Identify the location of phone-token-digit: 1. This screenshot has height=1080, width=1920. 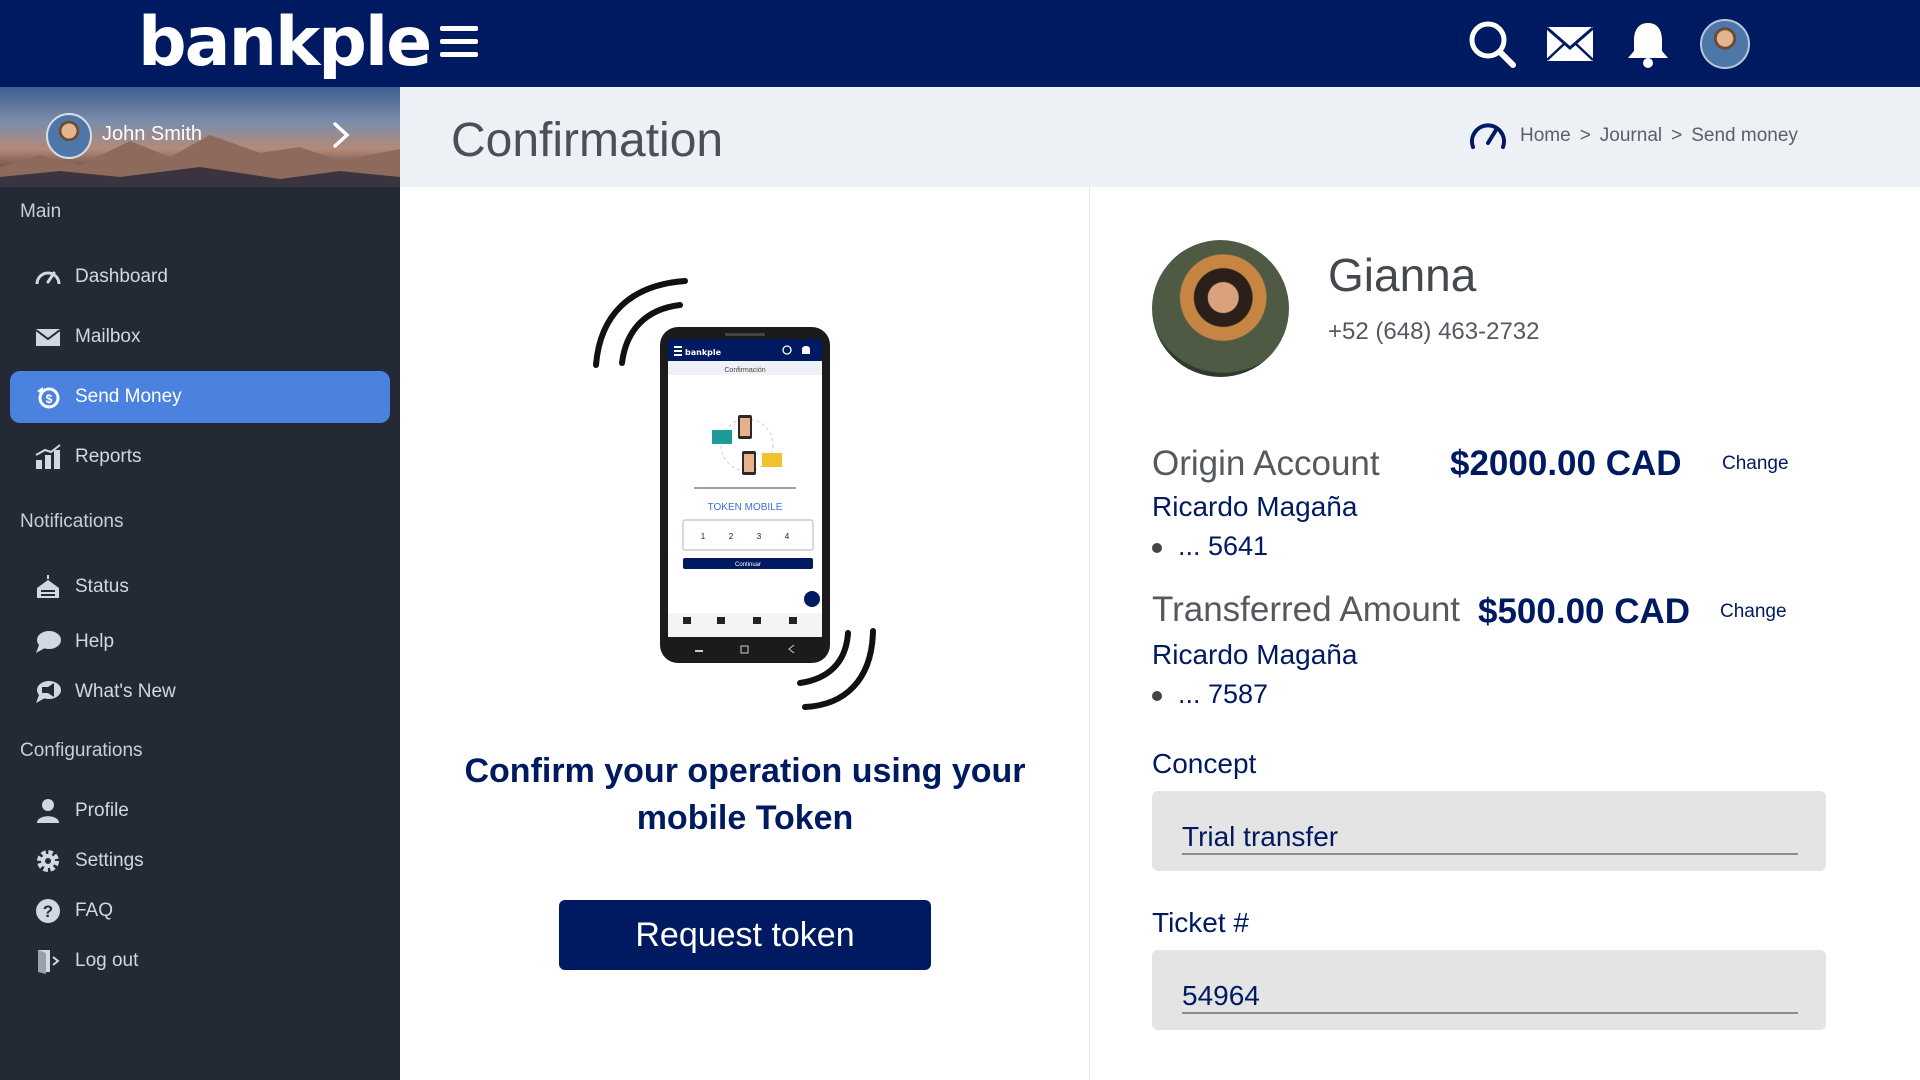
(703, 536).